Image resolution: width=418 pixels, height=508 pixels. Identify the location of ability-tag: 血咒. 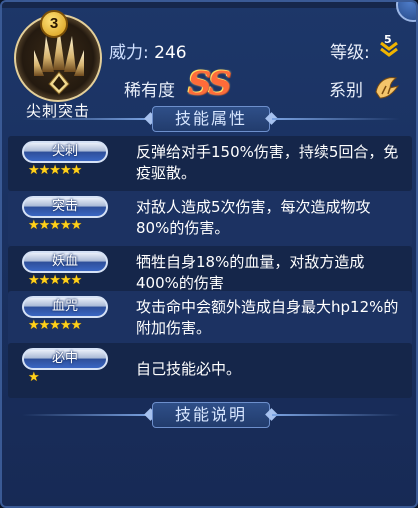
(65, 307).